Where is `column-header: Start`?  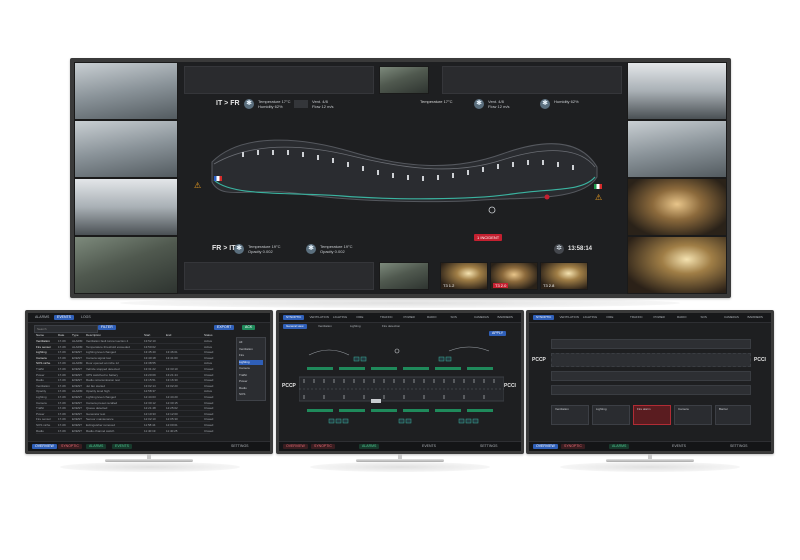
column-header: Start is located at coordinates (147, 335).